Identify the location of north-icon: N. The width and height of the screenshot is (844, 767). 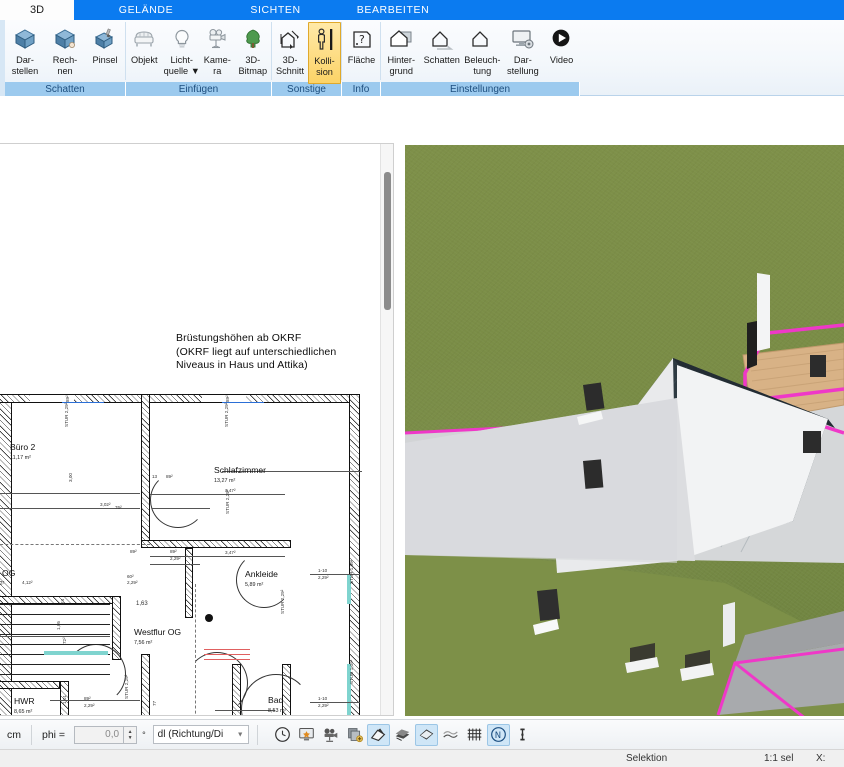
(498, 734).